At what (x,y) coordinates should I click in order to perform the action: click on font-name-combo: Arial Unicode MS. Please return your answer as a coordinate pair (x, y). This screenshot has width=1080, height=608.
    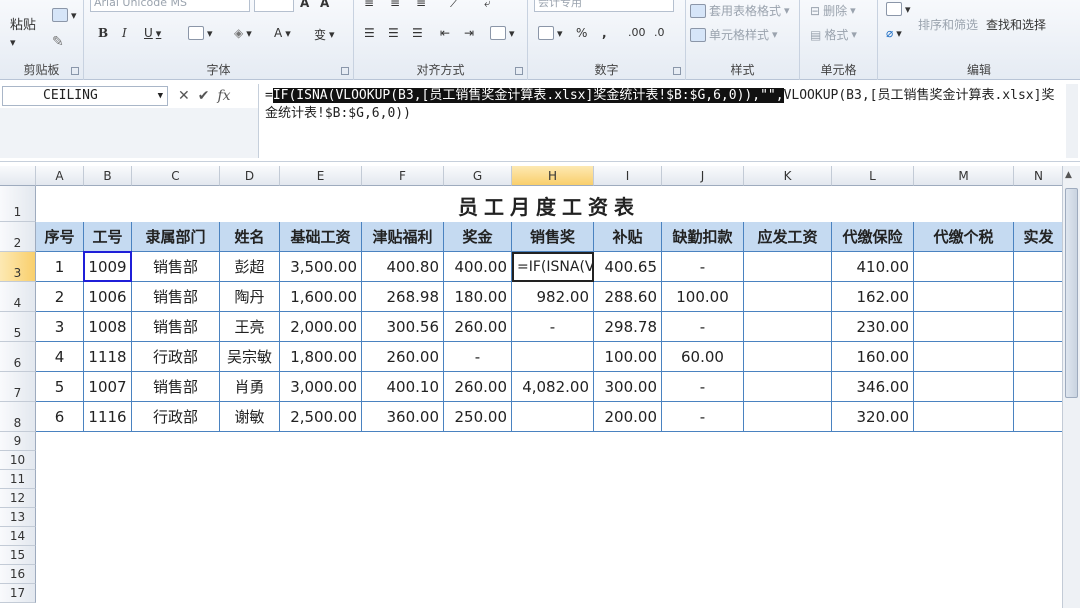
    Looking at the image, I should click on (170, 6).